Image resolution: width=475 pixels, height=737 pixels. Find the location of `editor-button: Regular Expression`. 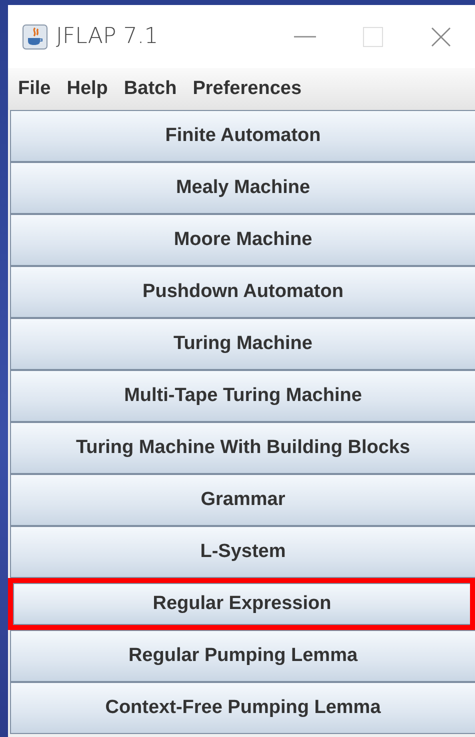

editor-button: Regular Expression is located at coordinates (241, 604).